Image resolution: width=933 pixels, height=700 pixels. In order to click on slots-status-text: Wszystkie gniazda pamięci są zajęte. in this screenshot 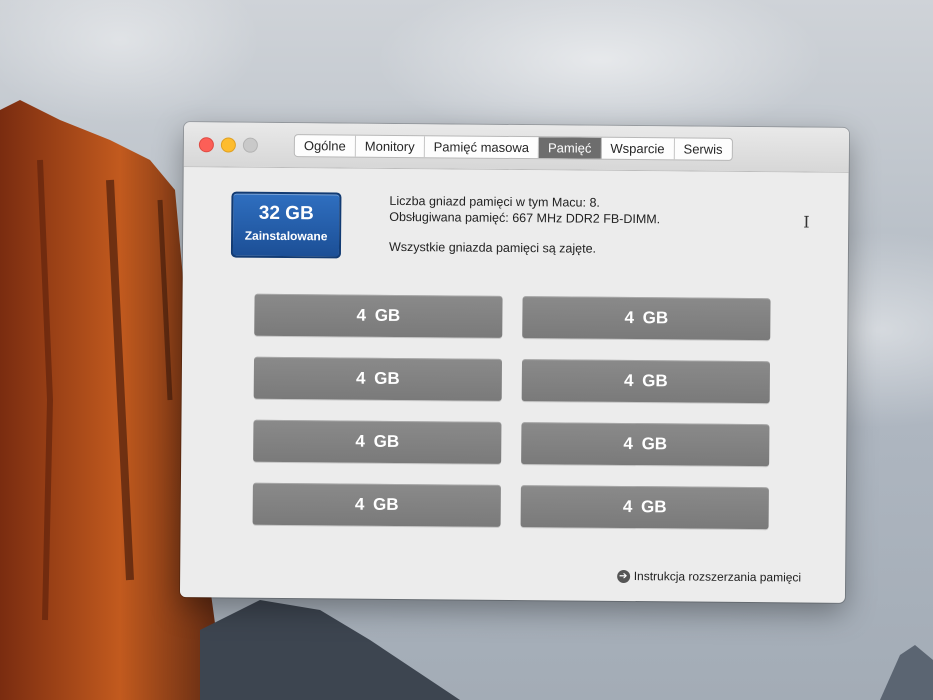, I will do `click(492, 247)`.